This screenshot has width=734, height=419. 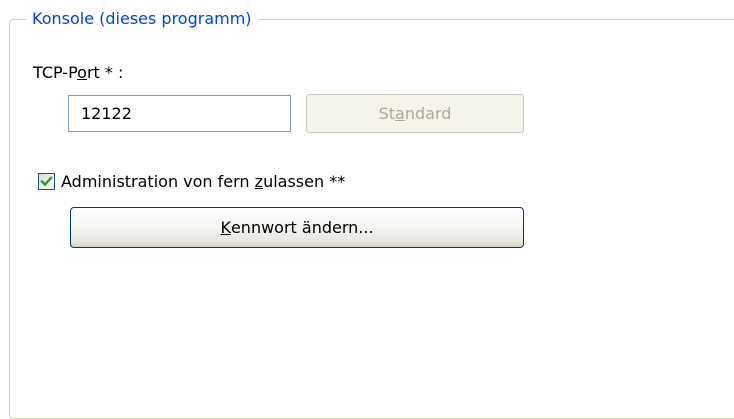 I want to click on tcp-port-value: 12122, so click(x=106, y=113).